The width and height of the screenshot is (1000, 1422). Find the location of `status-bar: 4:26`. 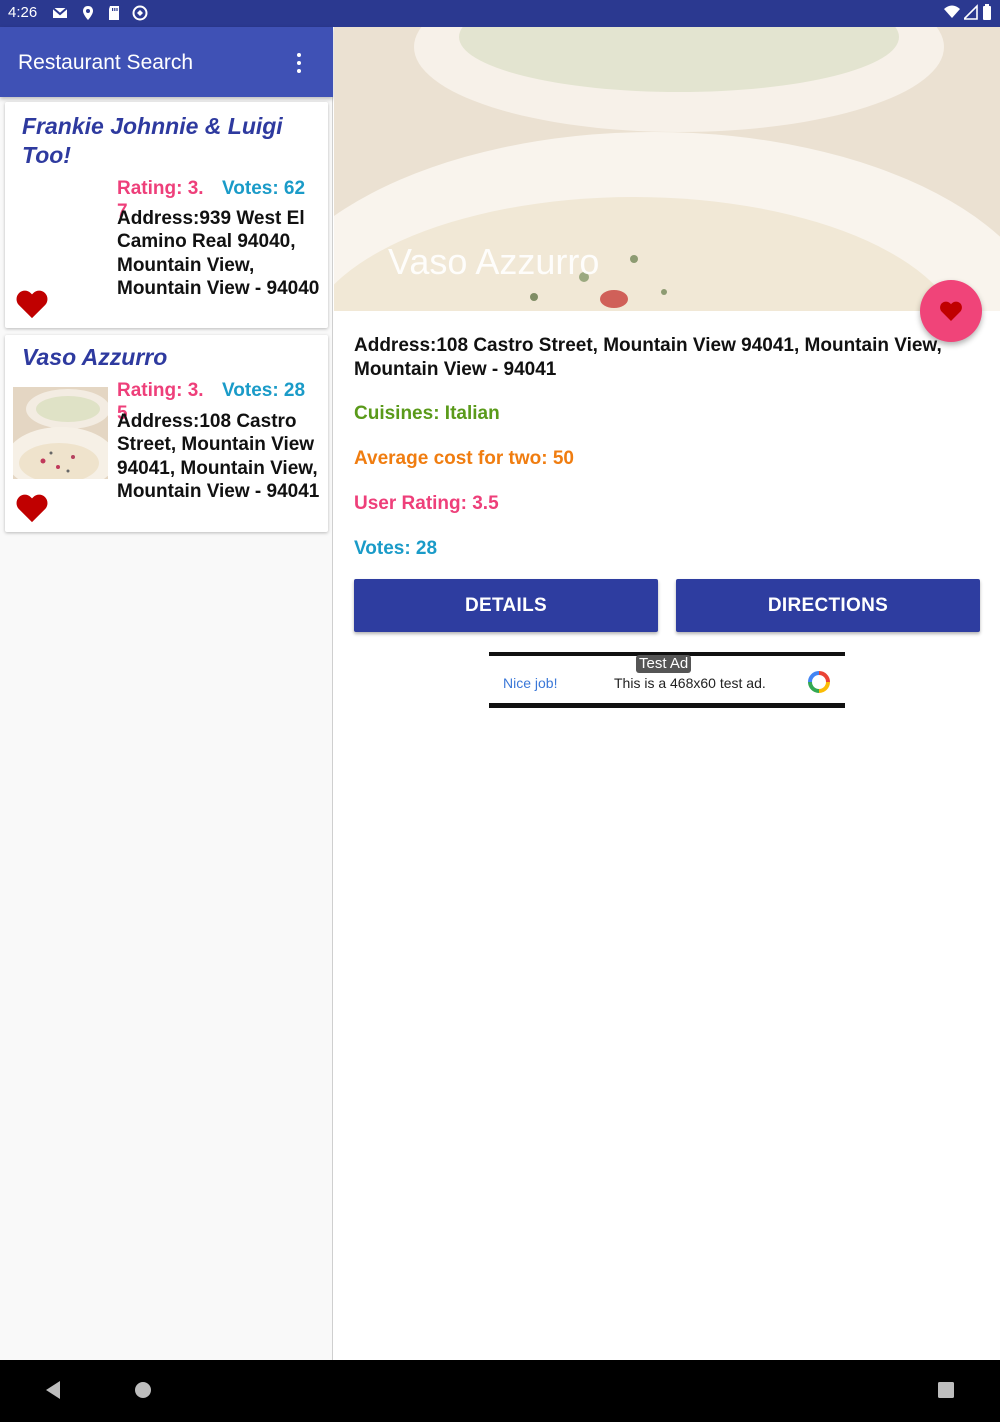

status-bar: 4:26 is located at coordinates (500, 13).